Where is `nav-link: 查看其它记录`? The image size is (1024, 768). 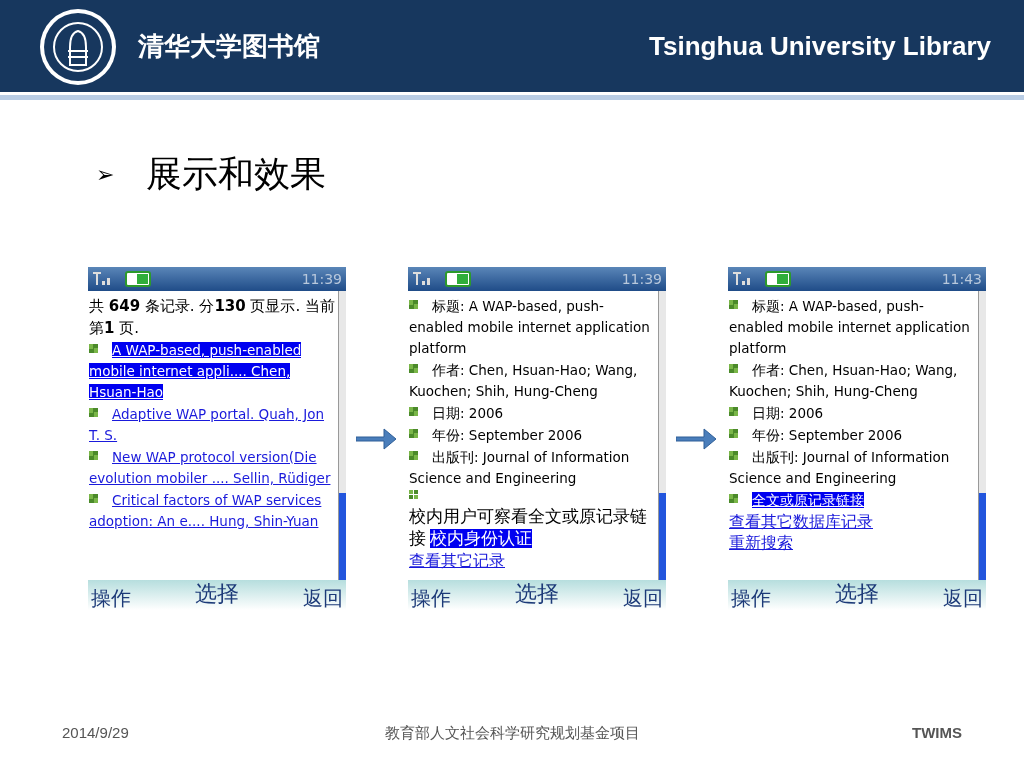
nav-link: 查看其它记录 is located at coordinates (457, 560).